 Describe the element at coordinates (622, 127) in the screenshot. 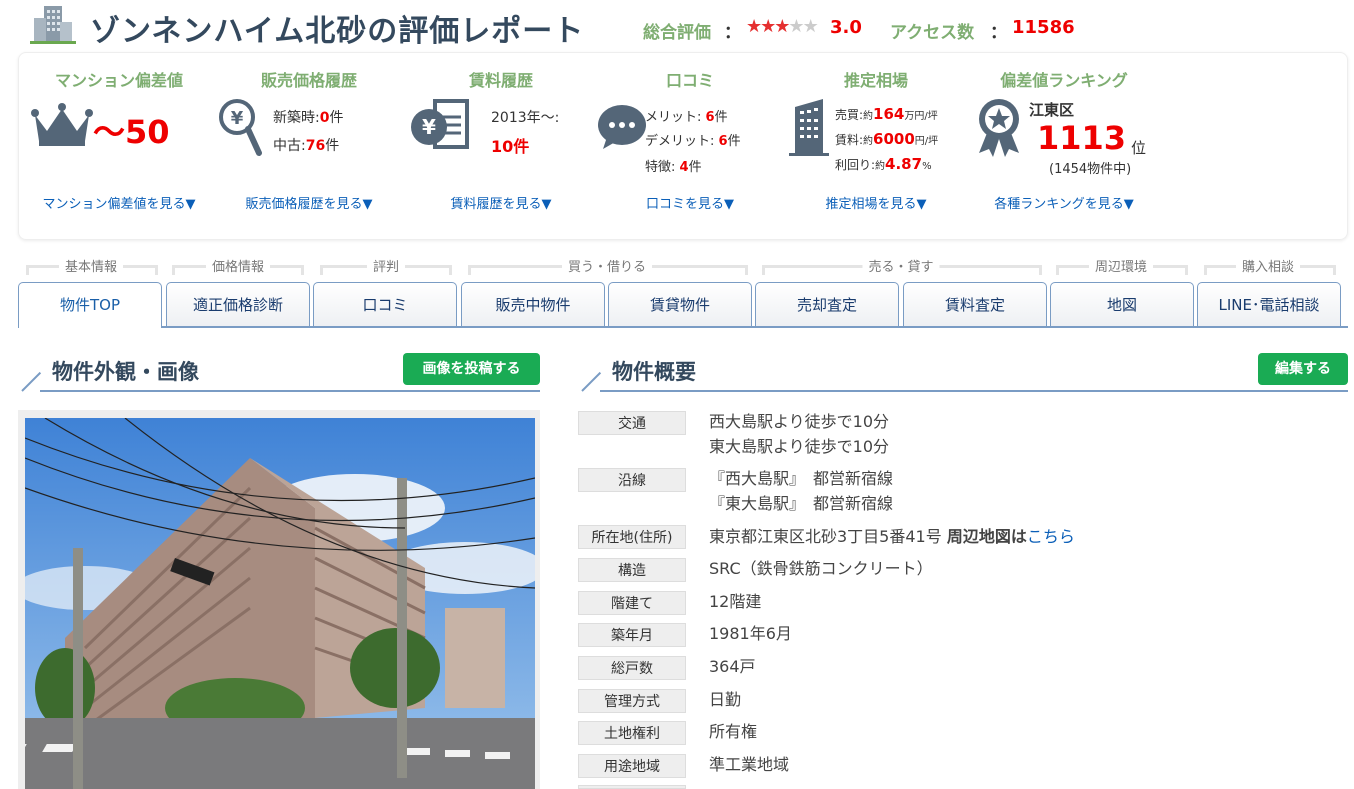

I see `speech-bubble-icon` at that location.